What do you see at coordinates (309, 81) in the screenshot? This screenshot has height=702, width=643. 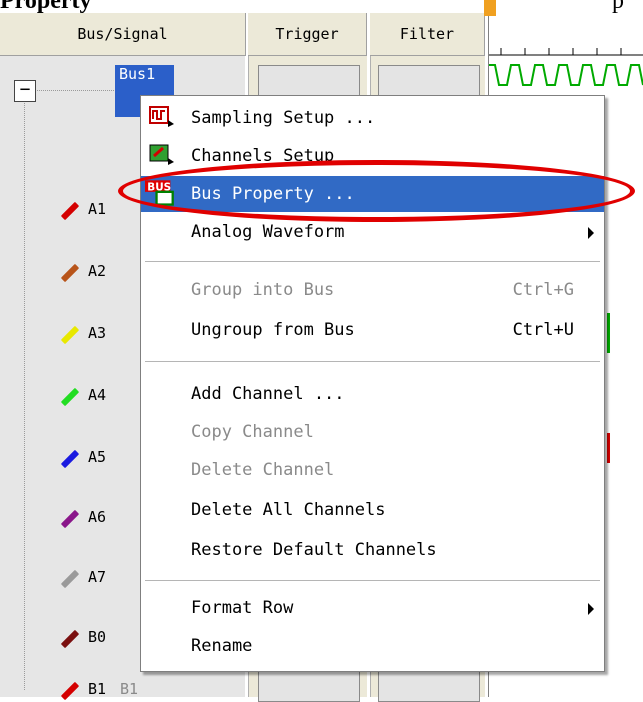 I see `trigger-dropdown` at bounding box center [309, 81].